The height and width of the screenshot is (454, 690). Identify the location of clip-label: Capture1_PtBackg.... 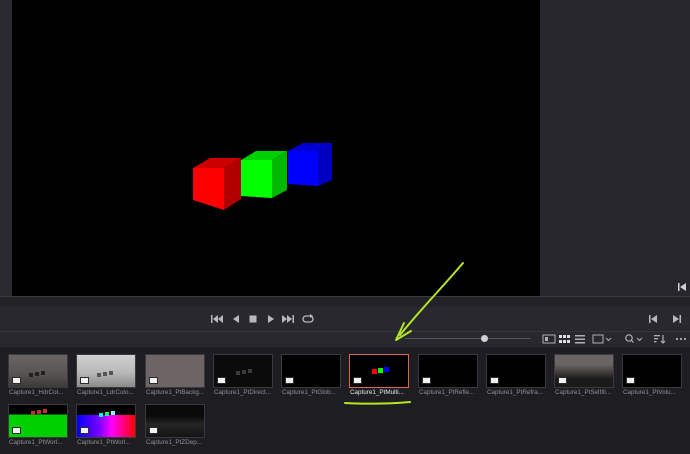
(175, 392).